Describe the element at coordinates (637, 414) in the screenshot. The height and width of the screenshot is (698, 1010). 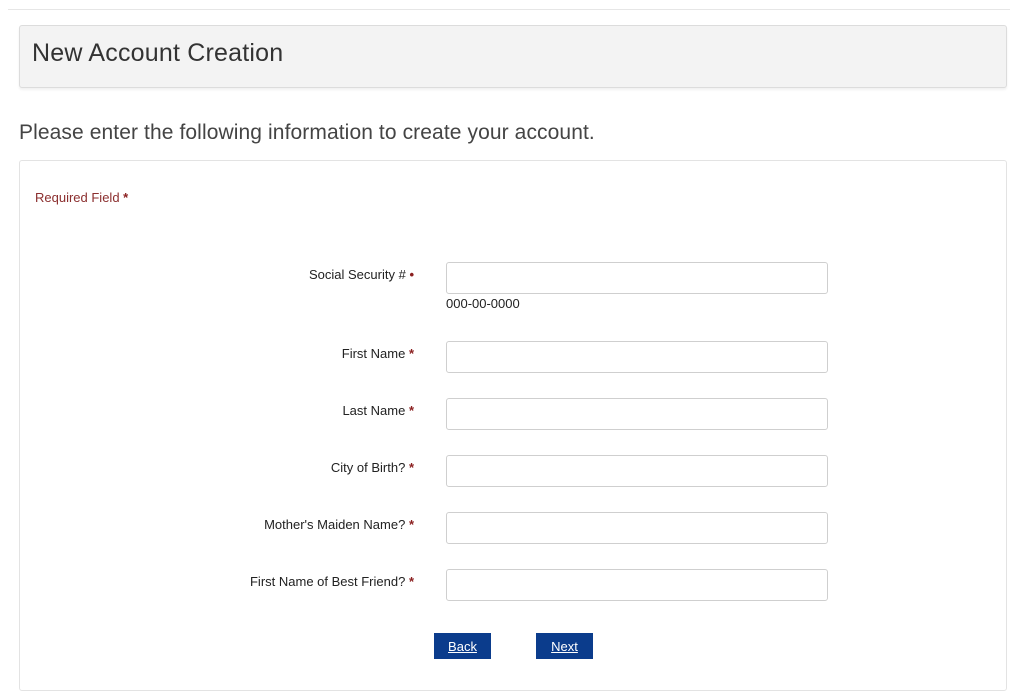
I see `last-name-input` at that location.